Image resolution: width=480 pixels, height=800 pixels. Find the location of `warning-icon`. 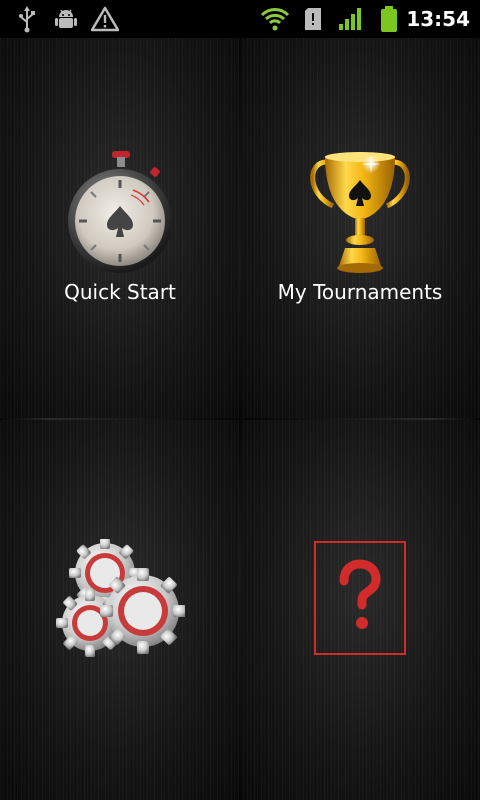

warning-icon is located at coordinates (105, 19).